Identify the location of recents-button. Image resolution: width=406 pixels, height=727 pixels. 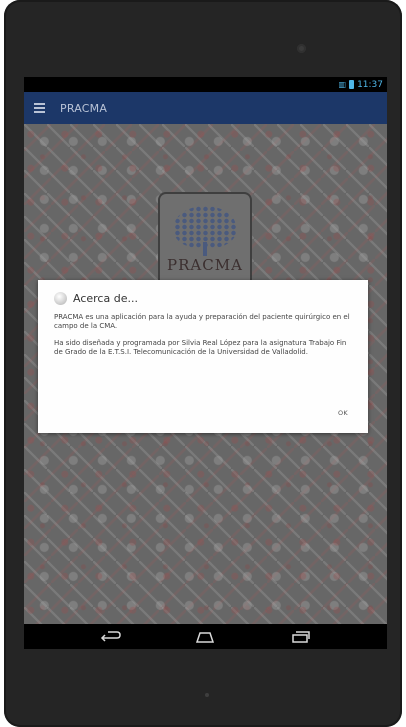
(300, 637).